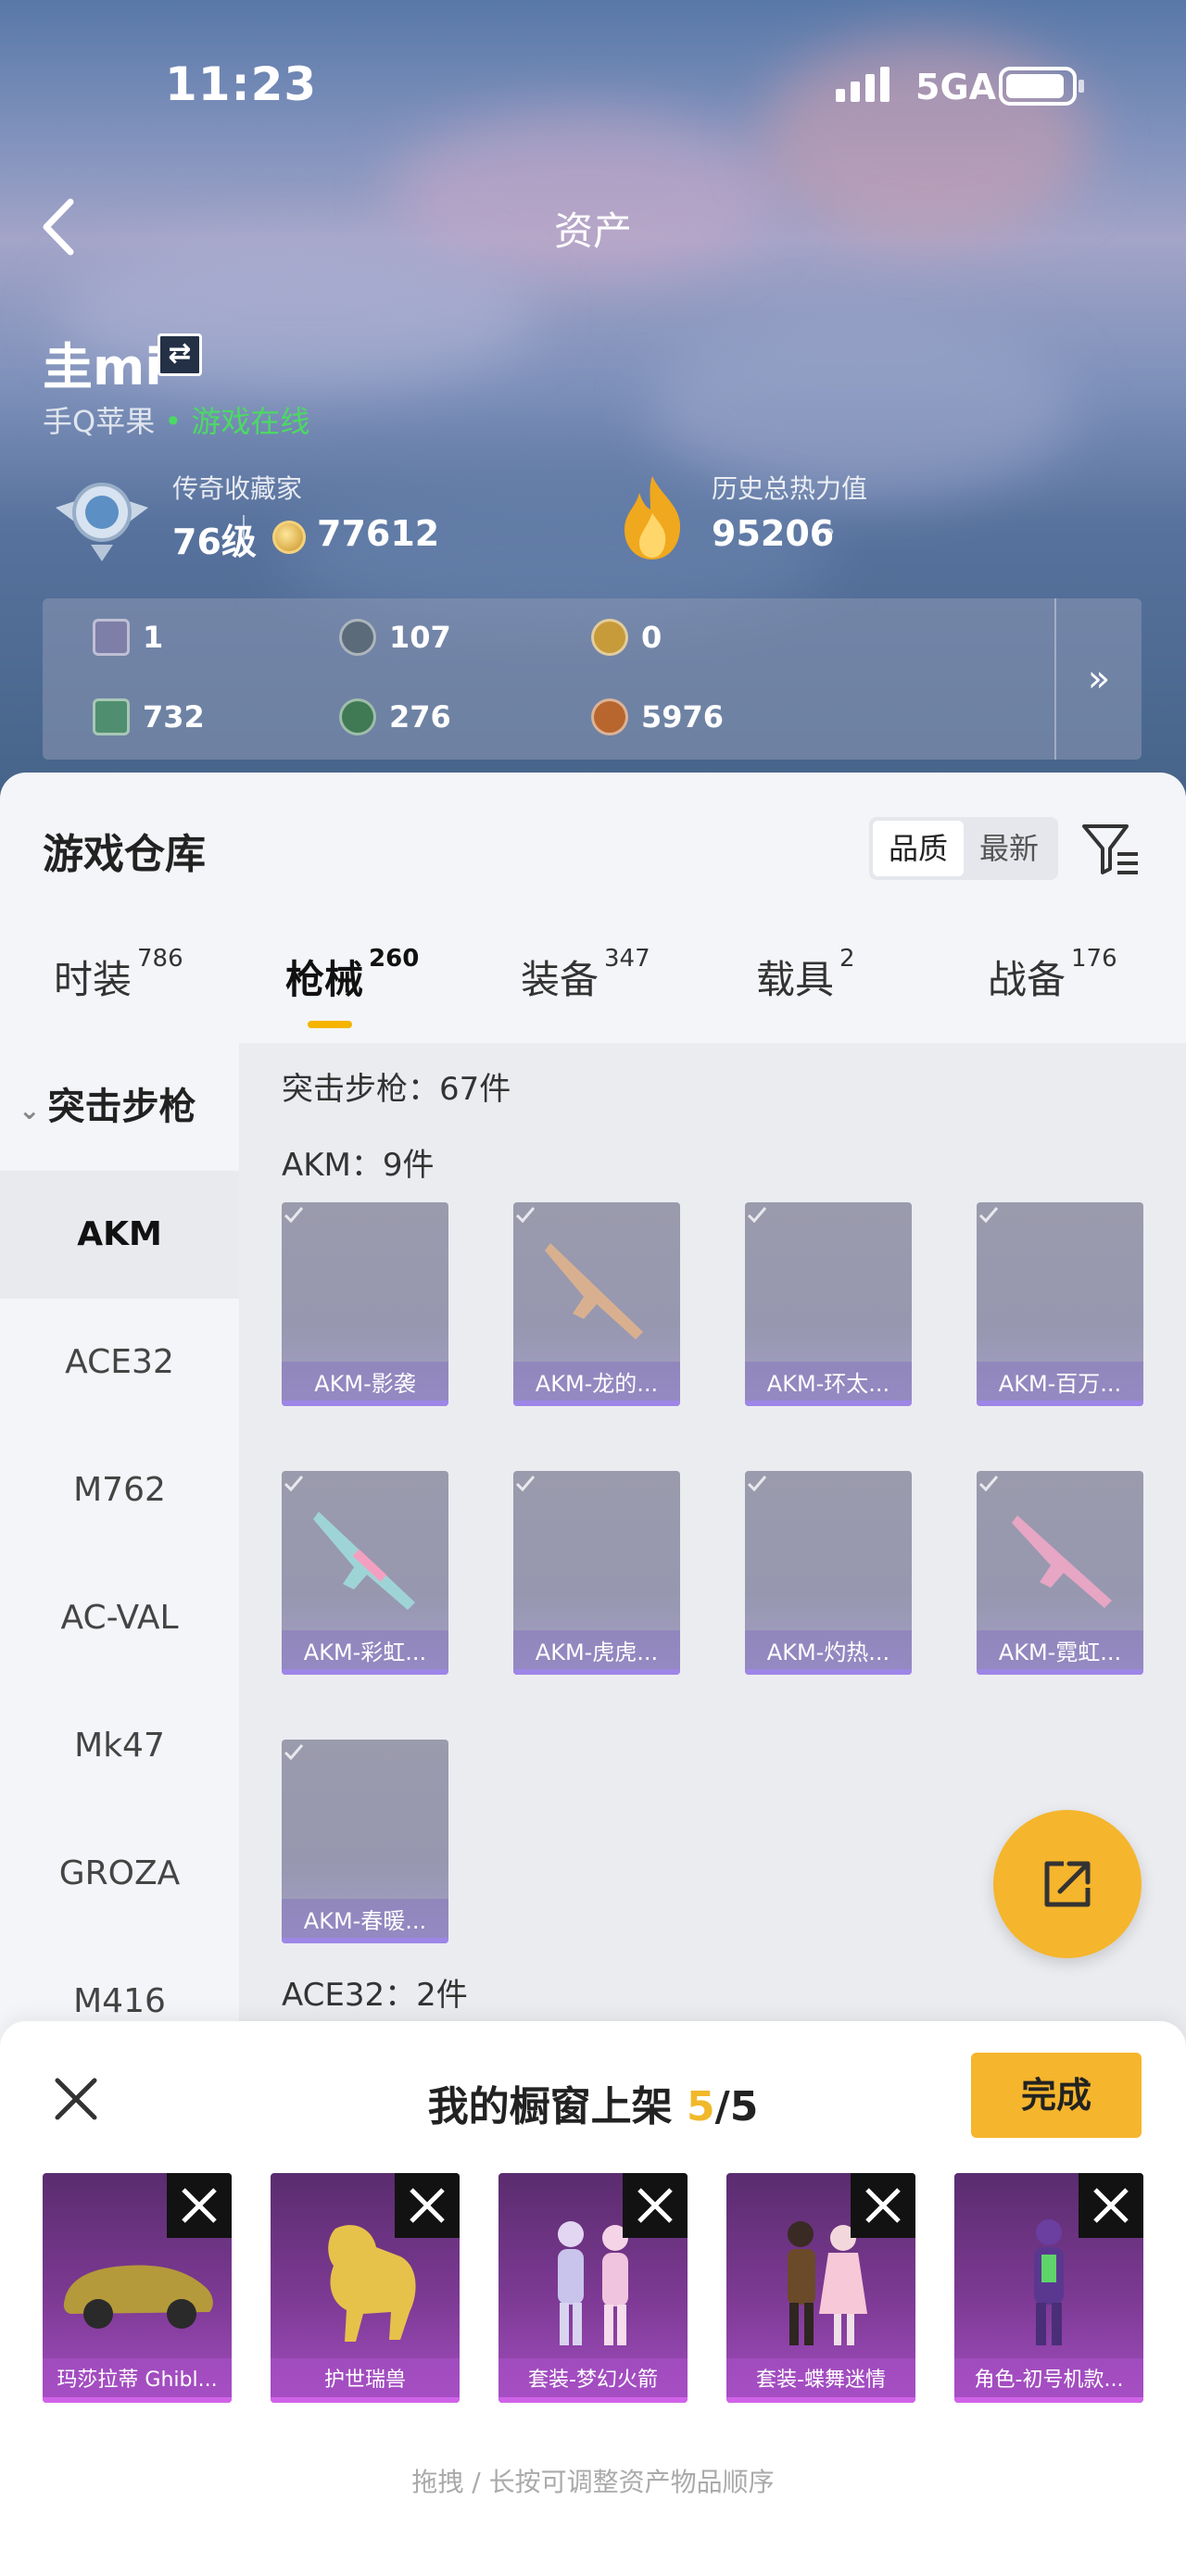 Image resolution: width=1186 pixels, height=2576 pixels. I want to click on tab-label: 装备, so click(560, 979).